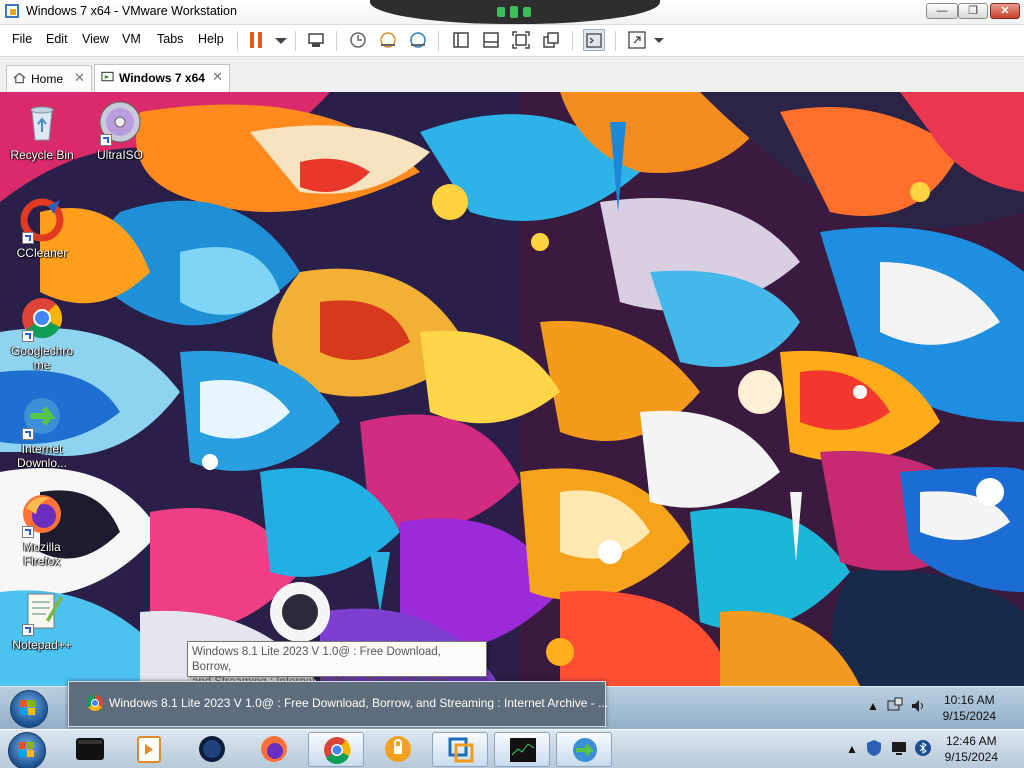 The width and height of the screenshot is (1024, 768). What do you see at coordinates (388, 40) in the screenshot?
I see `revert-snapshot-icon` at bounding box center [388, 40].